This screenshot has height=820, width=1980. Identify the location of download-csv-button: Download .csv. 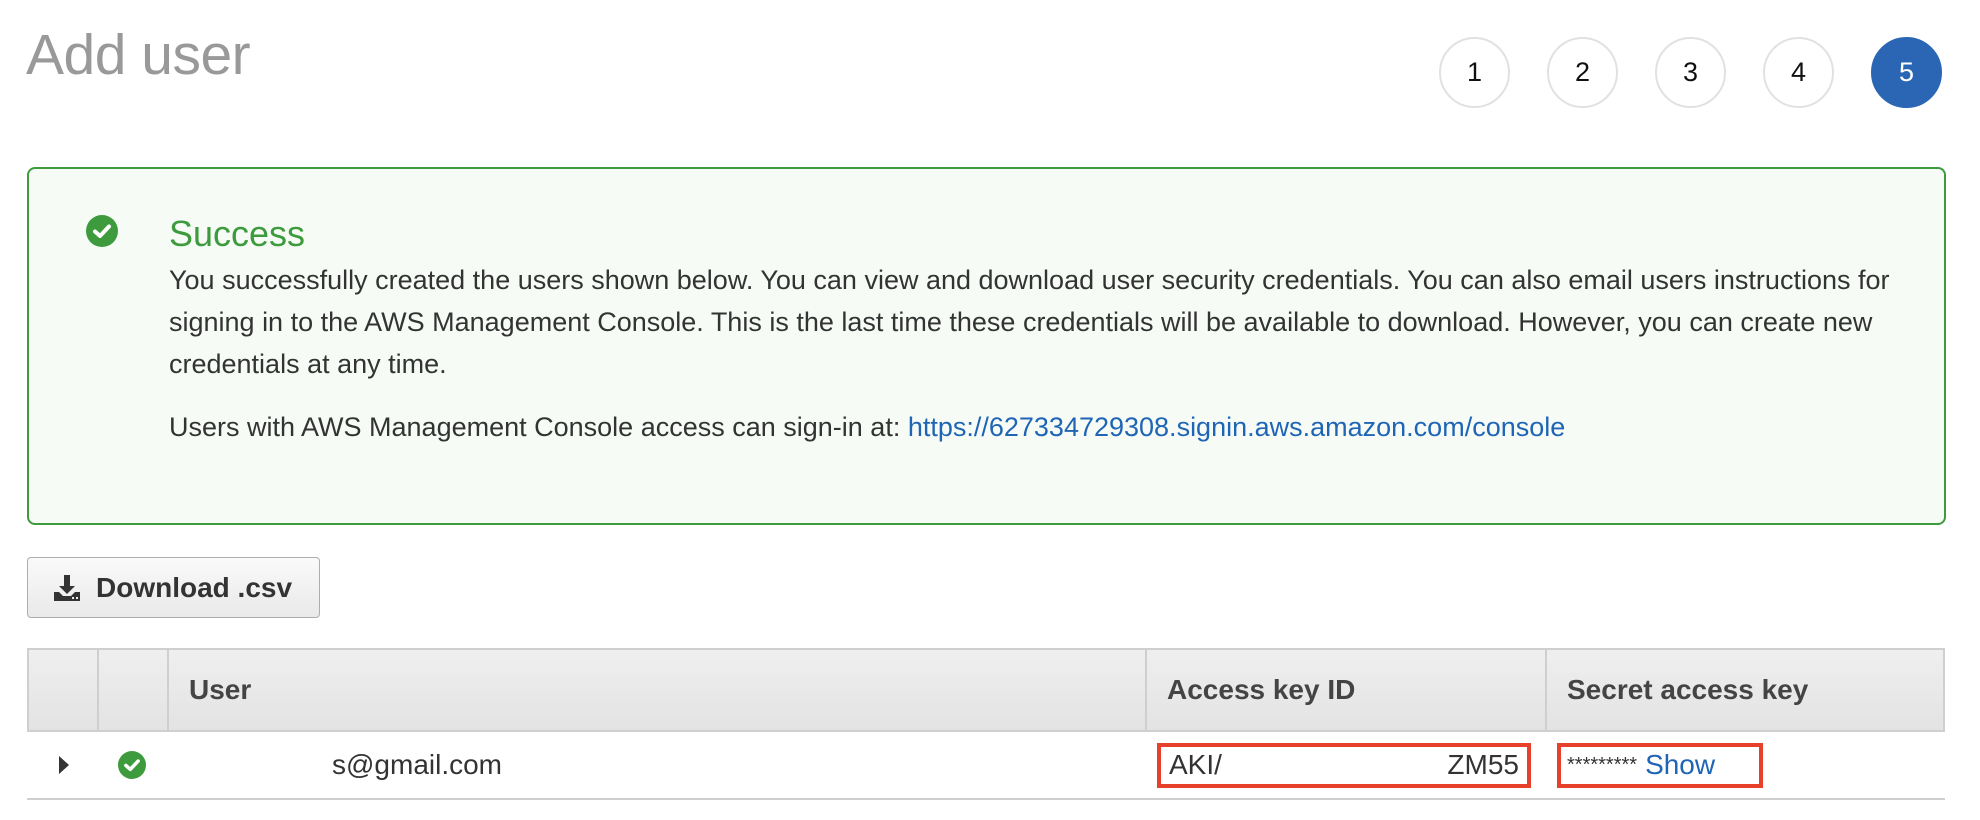
(173, 587).